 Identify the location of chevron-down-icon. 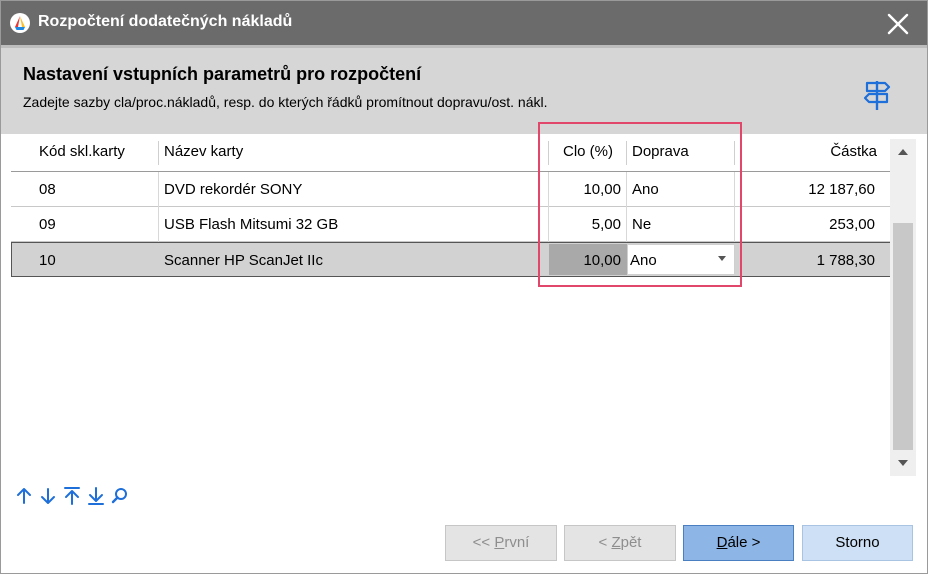
(722, 258).